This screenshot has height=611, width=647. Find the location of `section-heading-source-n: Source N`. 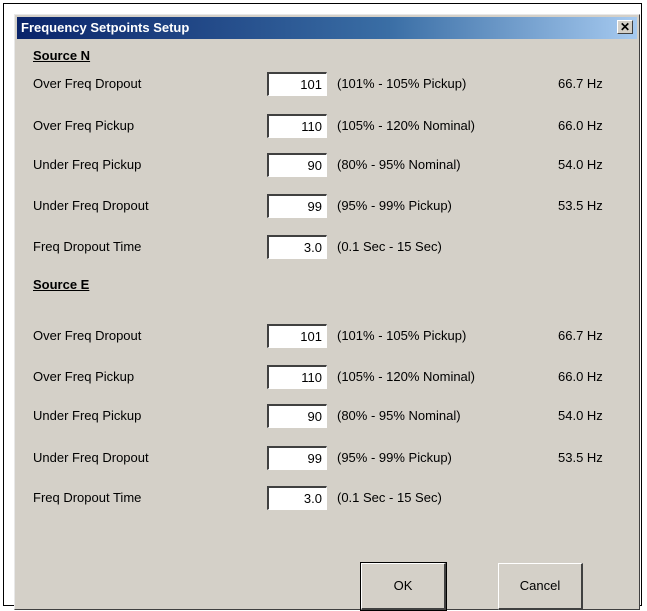

section-heading-source-n: Source N is located at coordinates (62, 55).